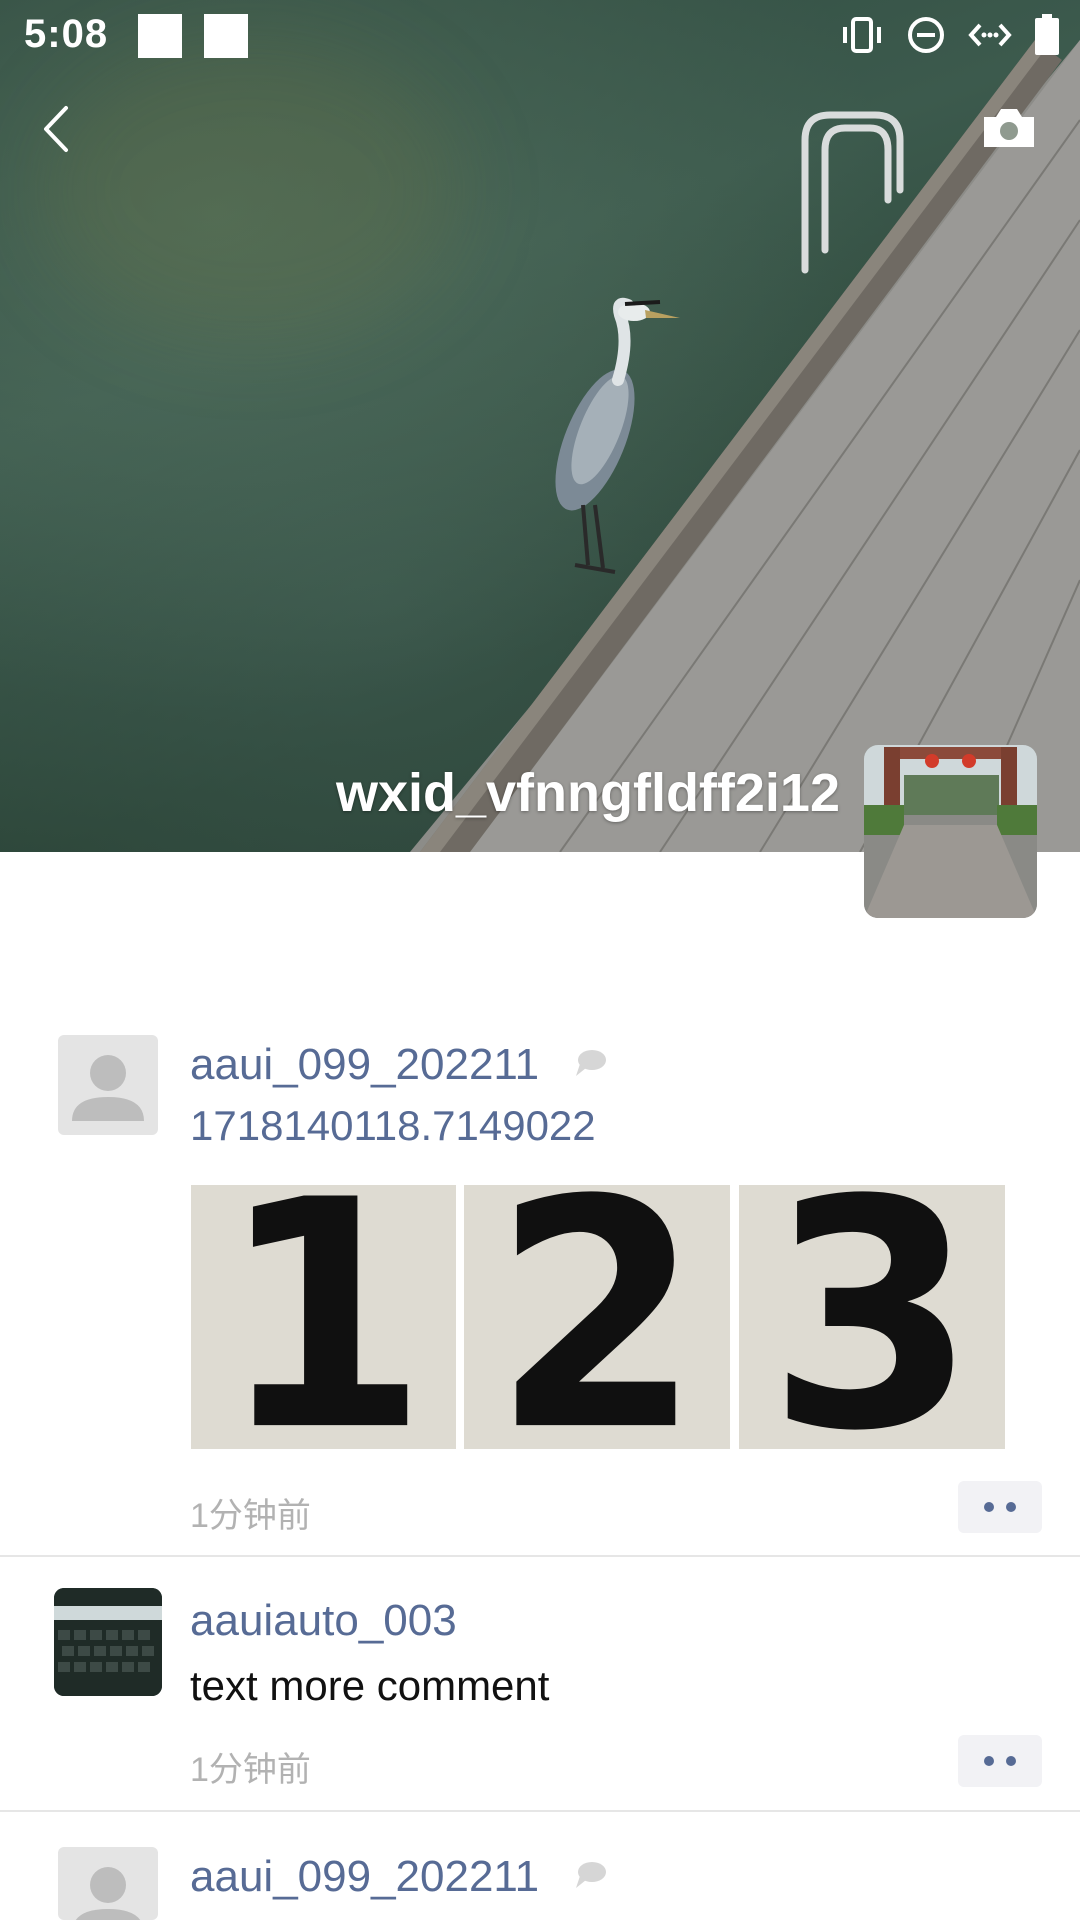 The height and width of the screenshot is (1920, 1080). What do you see at coordinates (393, 1125) in the screenshot?
I see `post-text: 1718140118.7149022` at bounding box center [393, 1125].